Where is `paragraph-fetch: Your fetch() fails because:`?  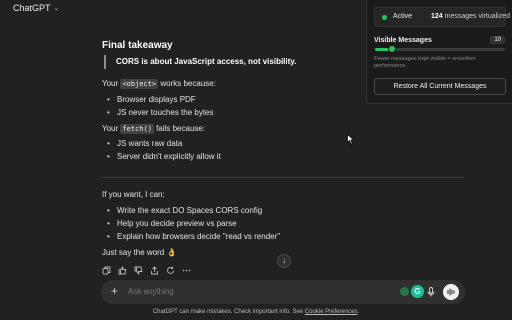
paragraph-fetch: Your fetch() fails because: is located at coordinates (154, 129).